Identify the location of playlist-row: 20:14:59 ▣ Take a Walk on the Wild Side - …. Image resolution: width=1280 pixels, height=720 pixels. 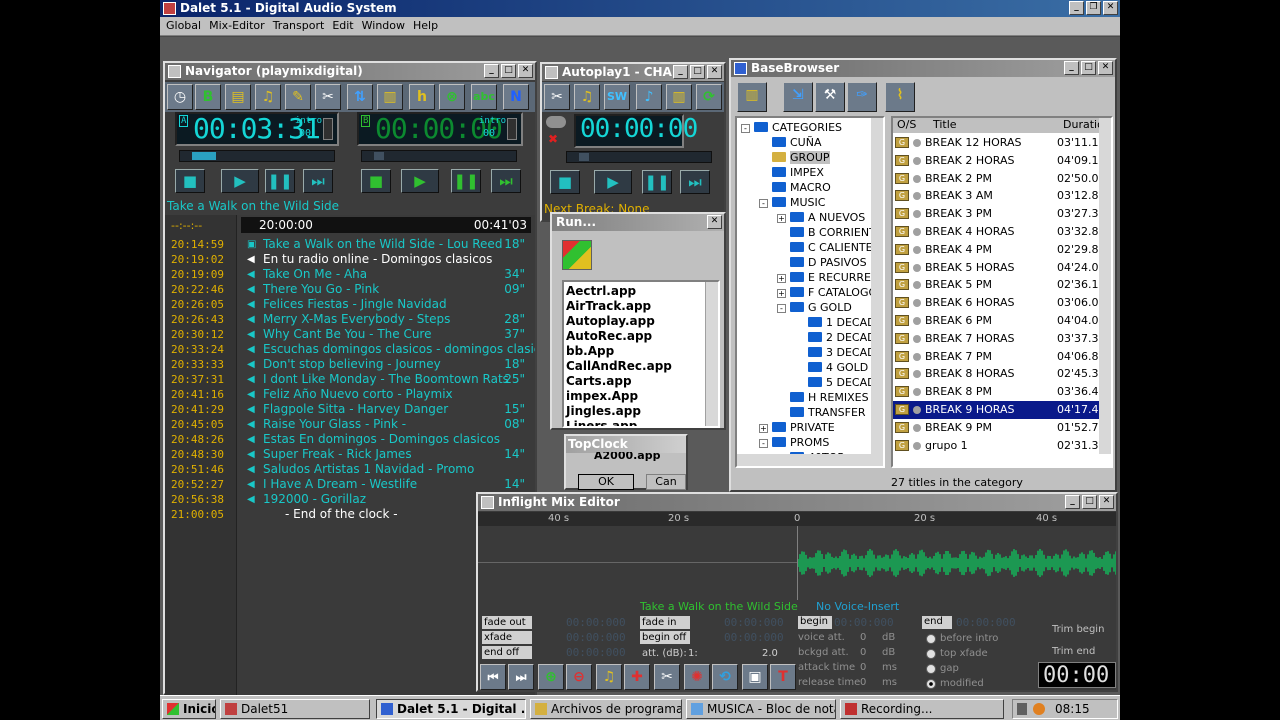
(350, 244).